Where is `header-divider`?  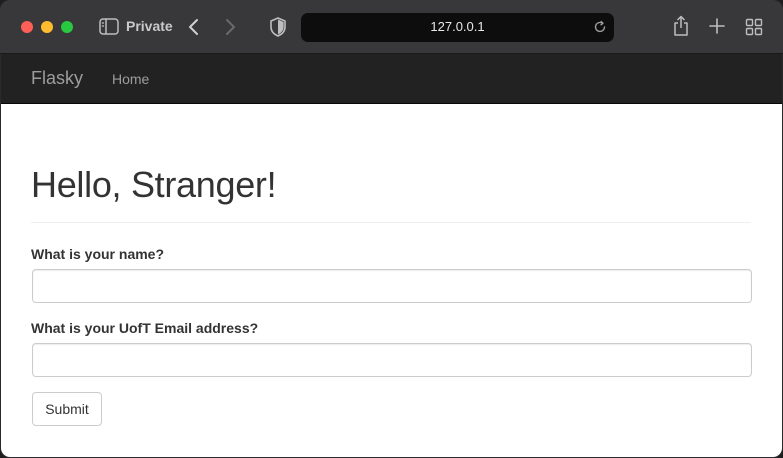 header-divider is located at coordinates (391, 222).